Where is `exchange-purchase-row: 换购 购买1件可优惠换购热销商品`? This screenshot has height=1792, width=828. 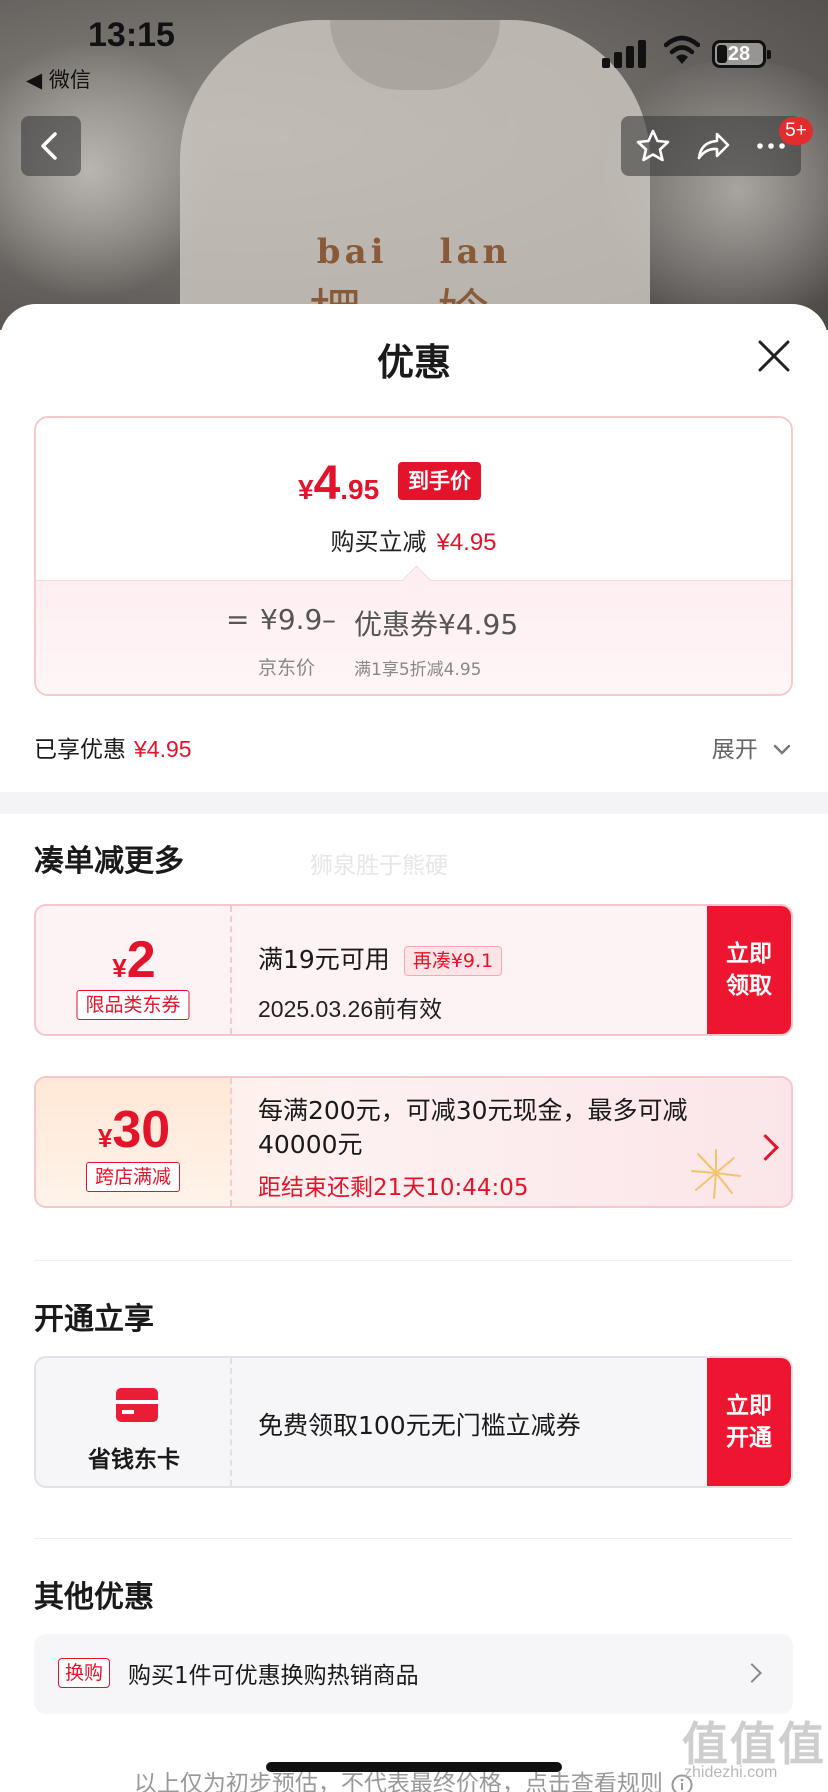 exchange-purchase-row: 换购 购买1件可优惠换购热销商品 is located at coordinates (413, 1674).